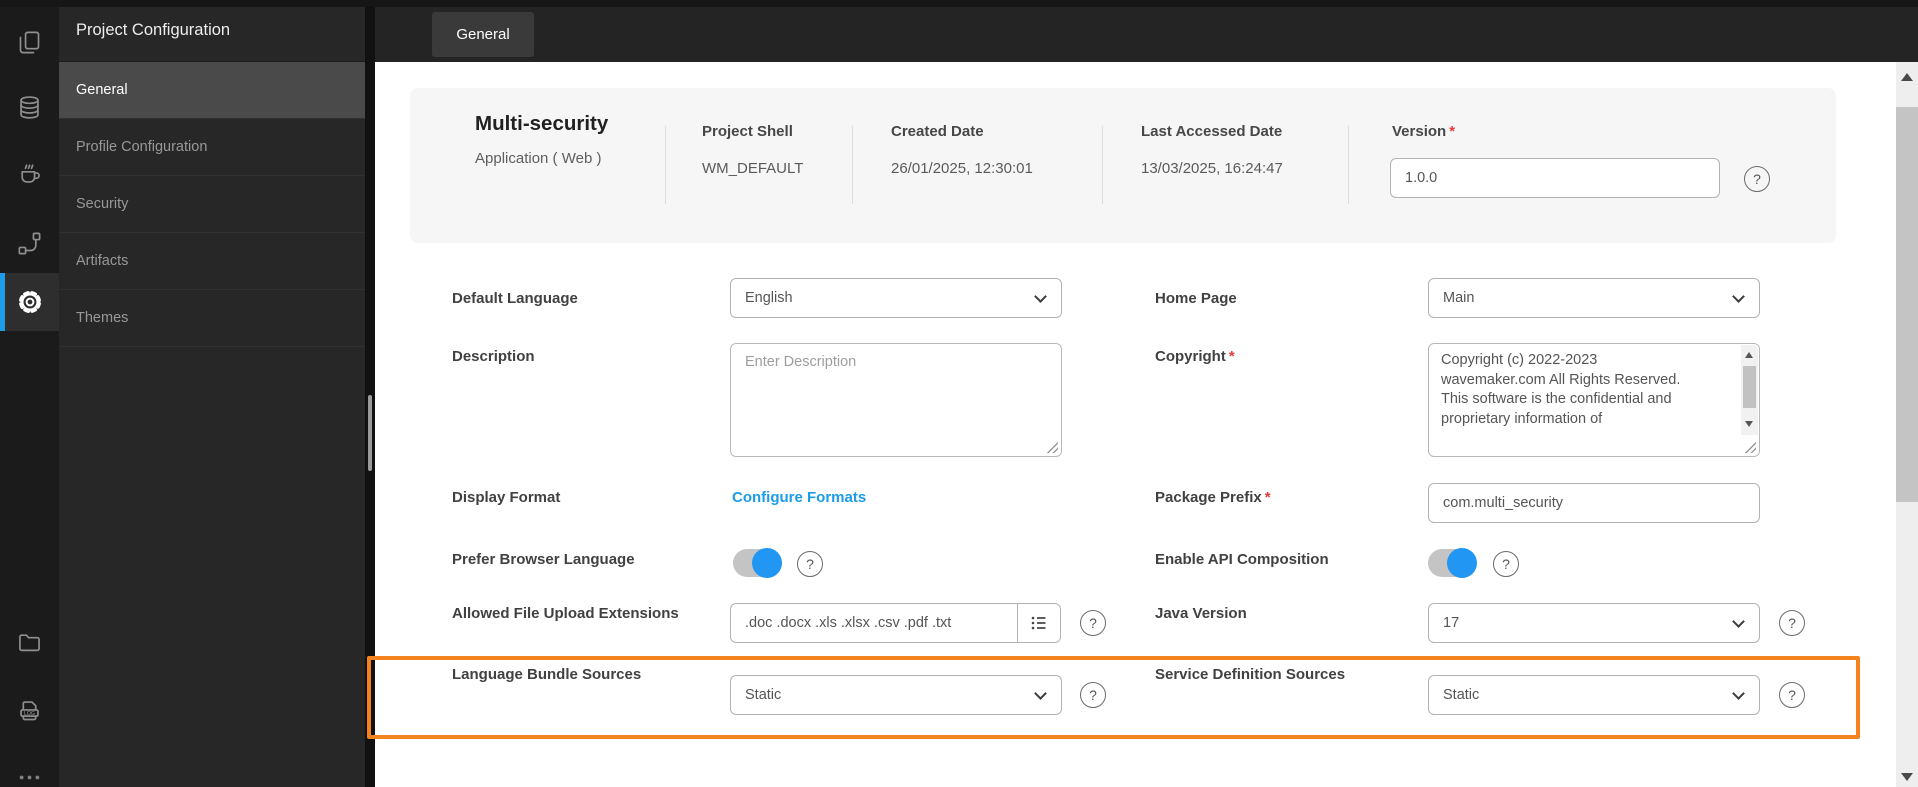 The image size is (1918, 787). What do you see at coordinates (493, 356) in the screenshot?
I see `description-label: Description` at bounding box center [493, 356].